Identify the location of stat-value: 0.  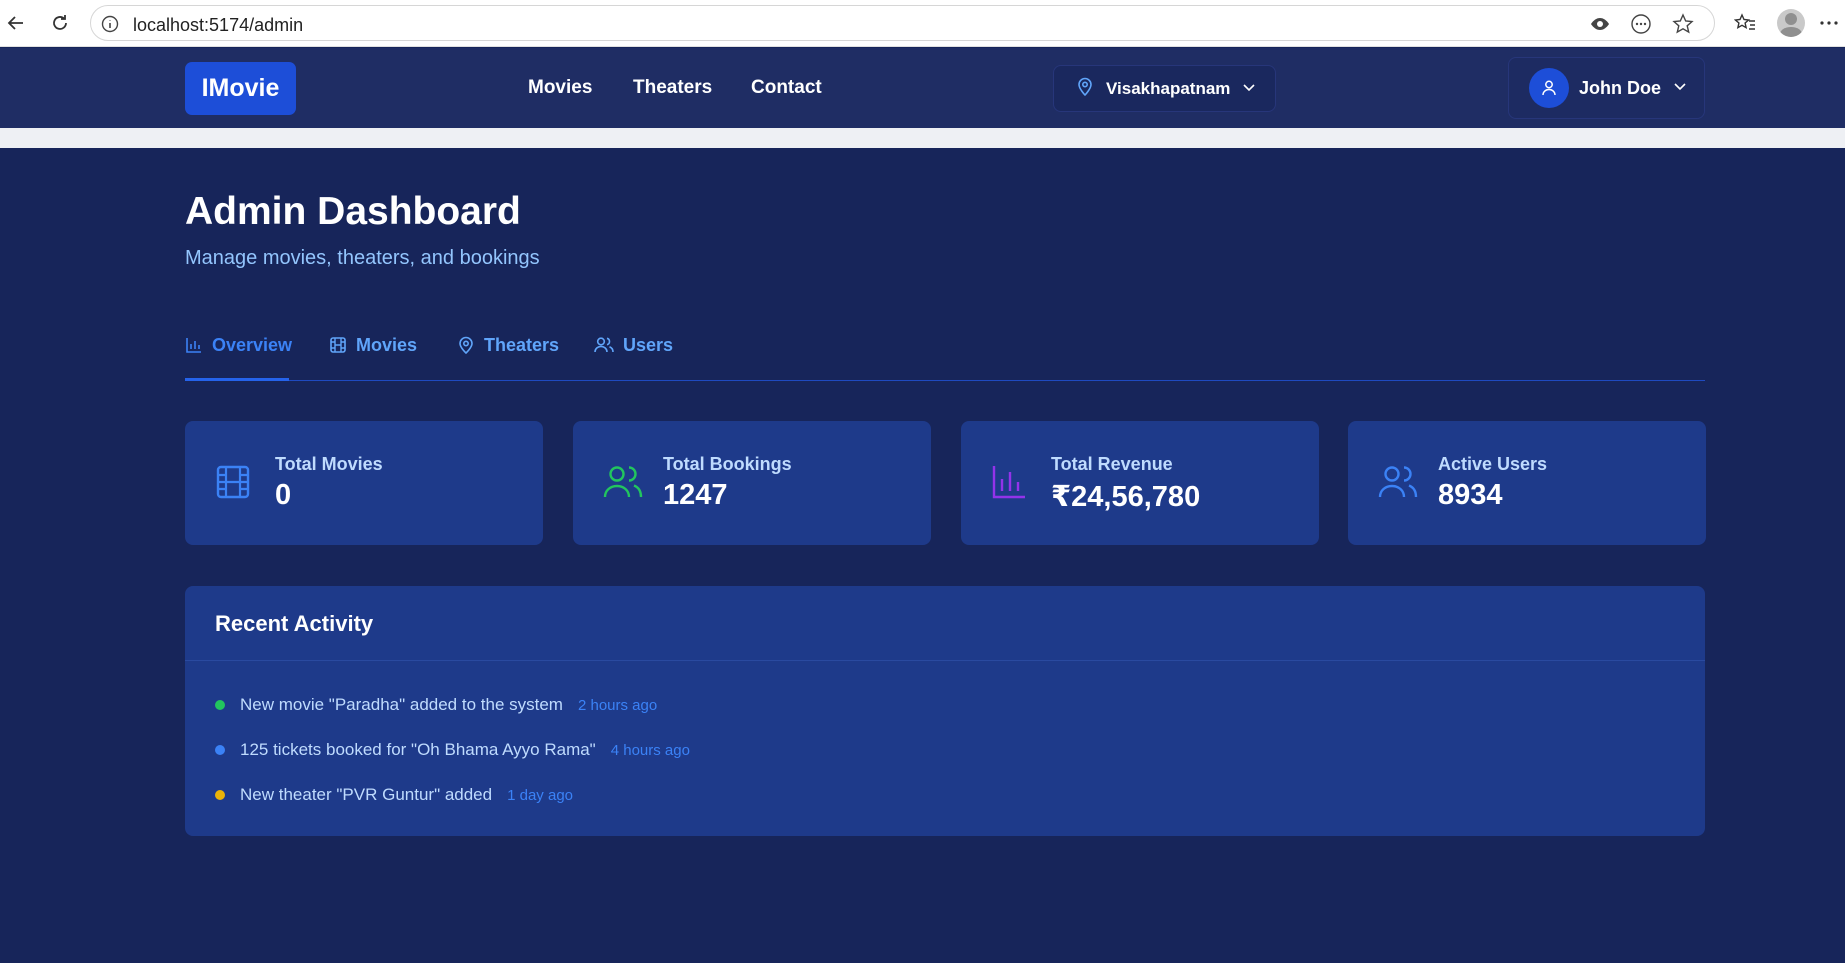
(283, 495).